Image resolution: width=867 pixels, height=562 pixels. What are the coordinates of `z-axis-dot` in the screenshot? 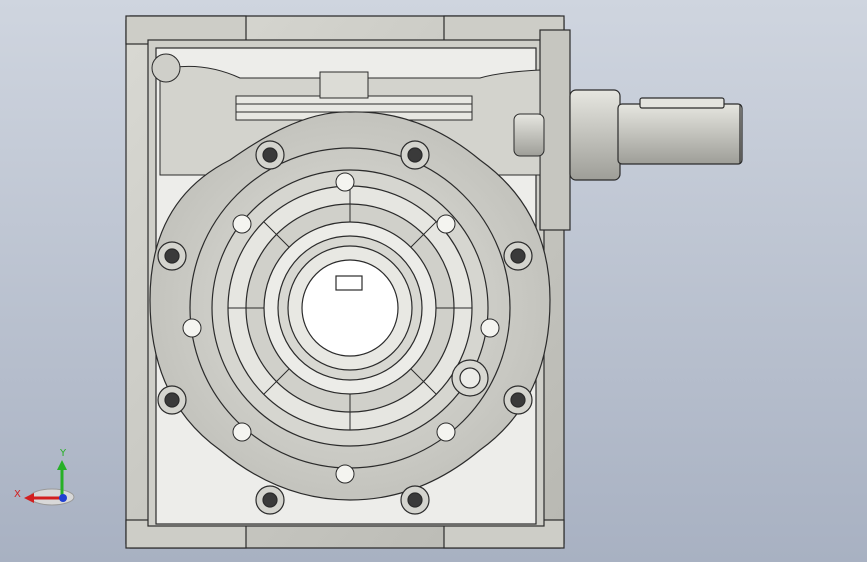 It's located at (63, 498).